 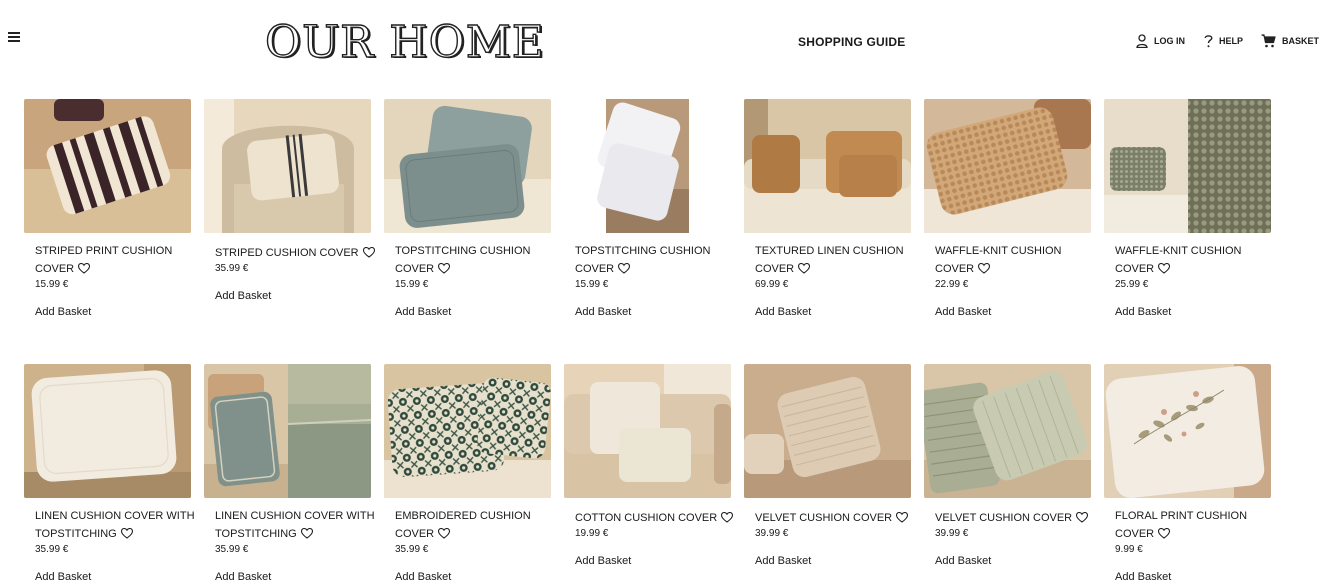 What do you see at coordinates (952, 284) in the screenshot?
I see `product-price: 22.99 €` at bounding box center [952, 284].